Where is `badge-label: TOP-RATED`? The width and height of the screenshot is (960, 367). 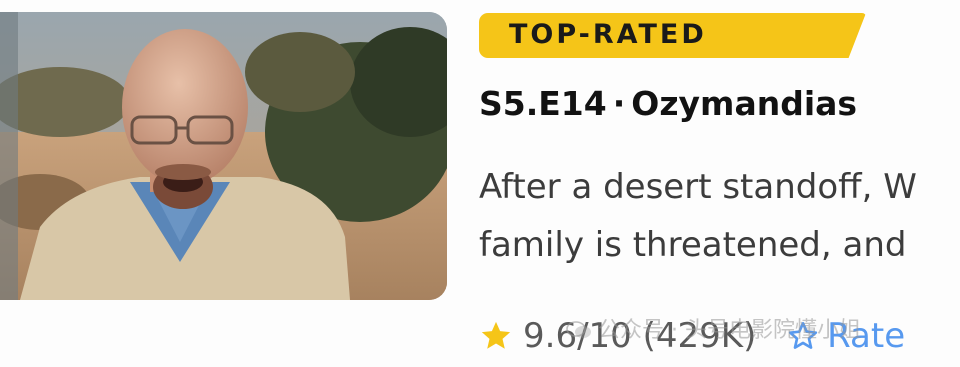
badge-label: TOP-RATED is located at coordinates (608, 34).